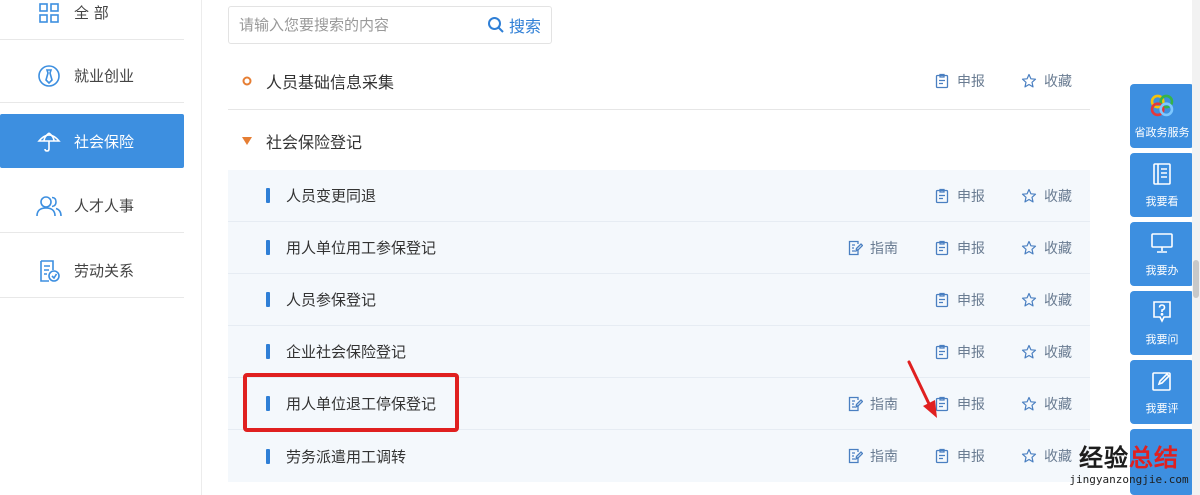 This screenshot has width=1200, height=495. Describe the element at coordinates (524, 26) in the screenshot. I see `search-button-label: 搜索` at that location.